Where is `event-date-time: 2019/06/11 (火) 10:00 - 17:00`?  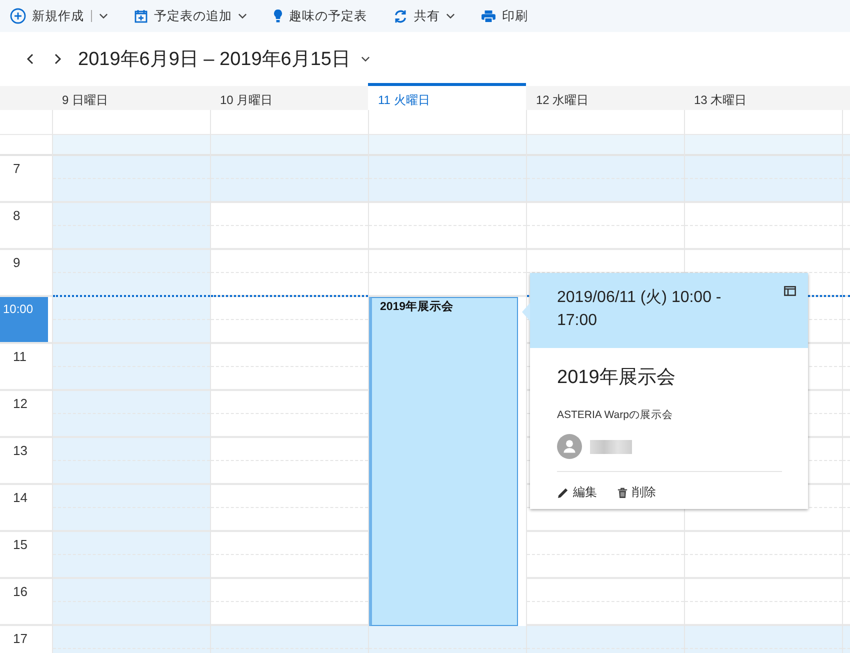
event-date-time: 2019/06/11 (火) 10:00 - 17:00 is located at coordinates (639, 309).